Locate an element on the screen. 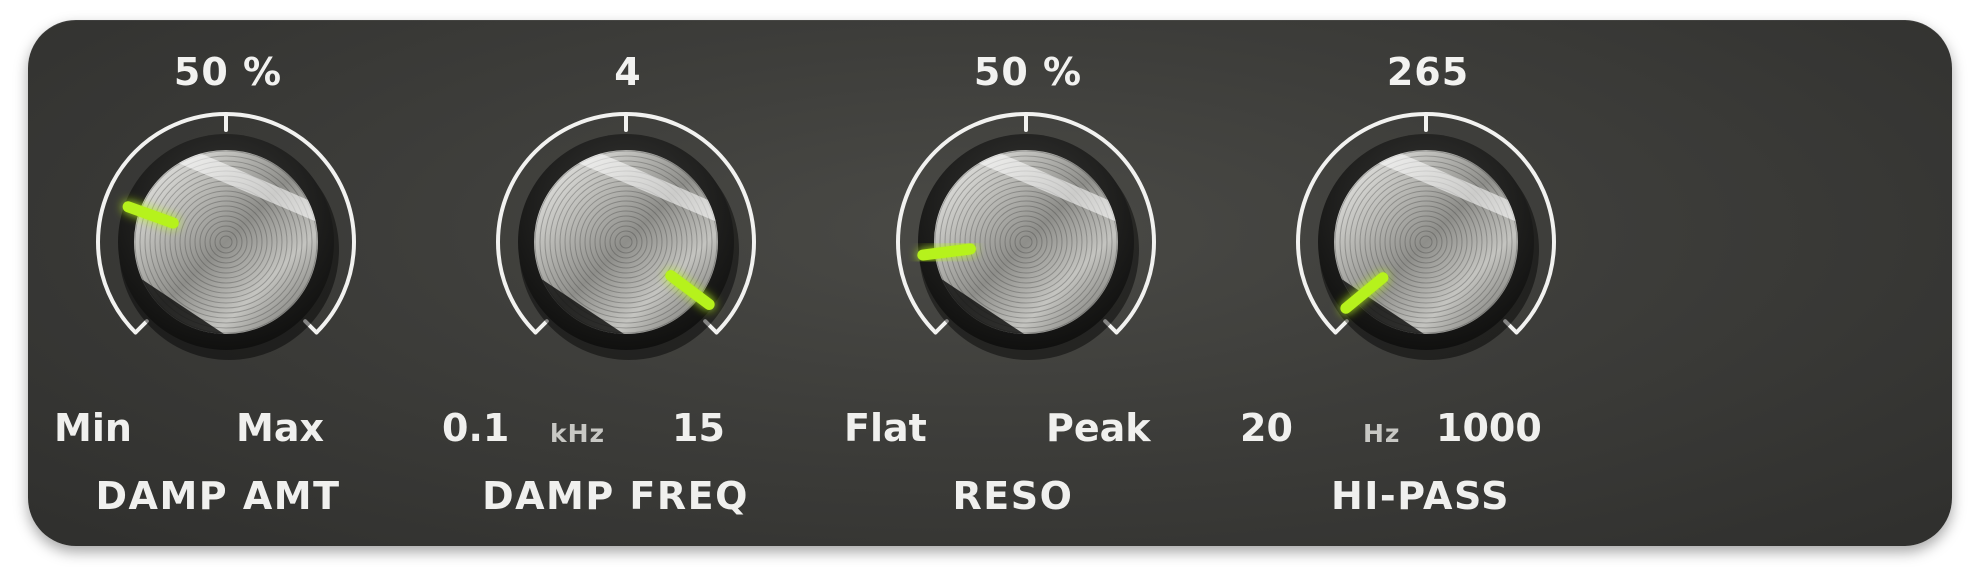 This screenshot has width=1974, height=567. damp-amt-max-label: Max is located at coordinates (280, 428).